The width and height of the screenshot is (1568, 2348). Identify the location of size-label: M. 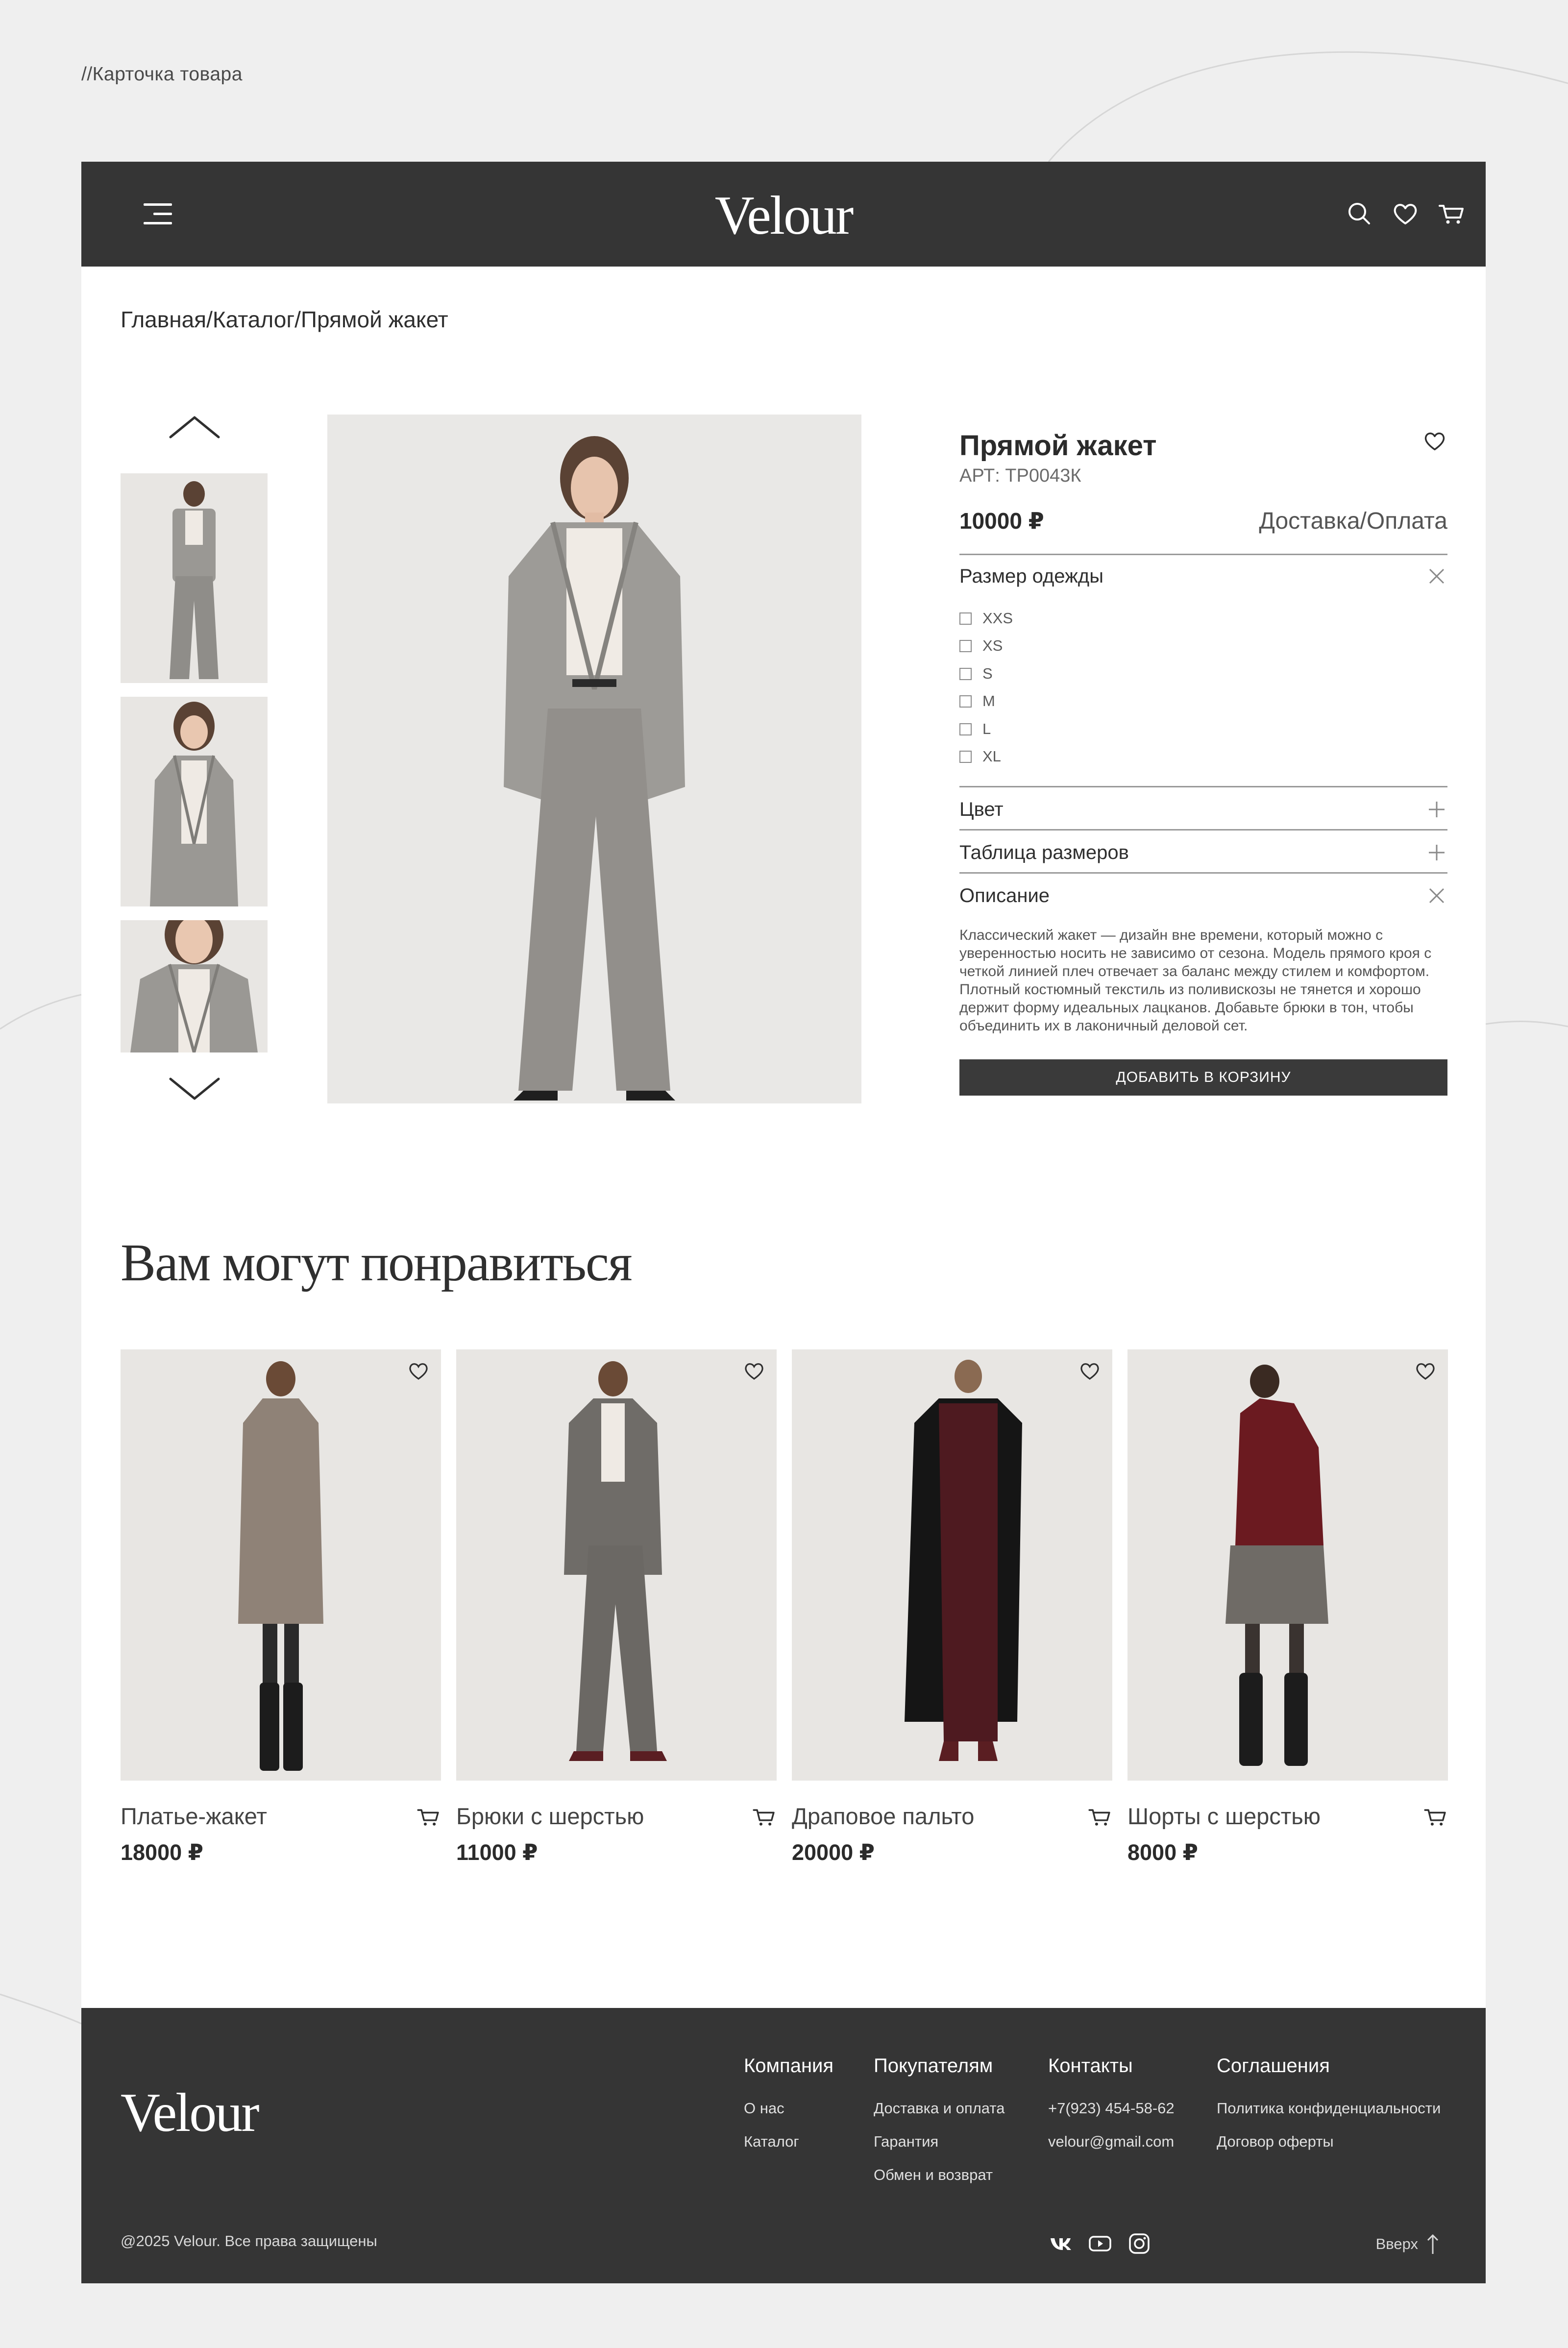
(988, 700).